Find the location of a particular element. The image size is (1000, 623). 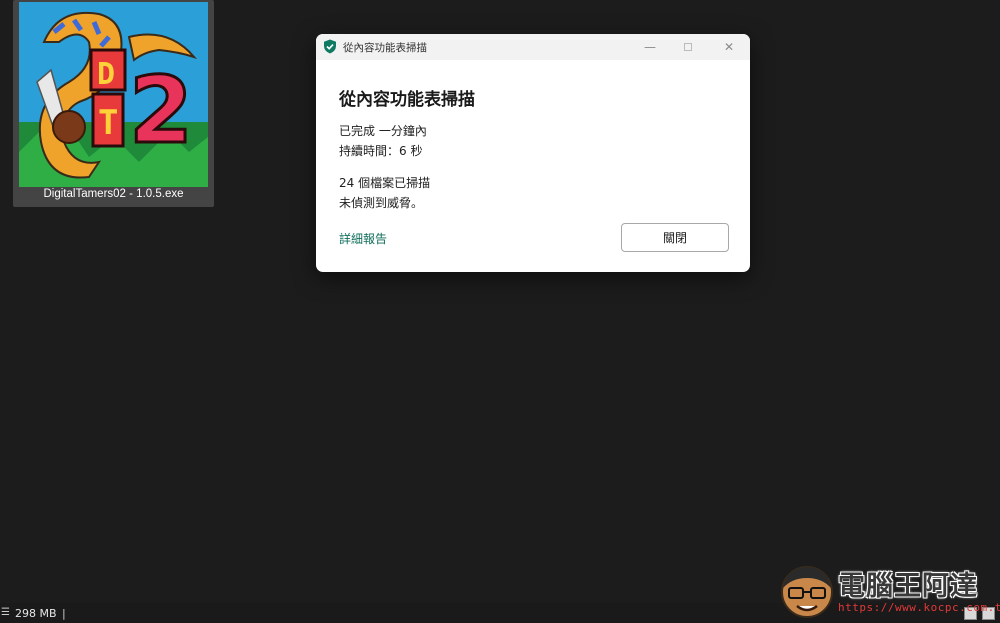

file-name: DigitalTamers02 - 1.0.5.exe is located at coordinates (113, 194).